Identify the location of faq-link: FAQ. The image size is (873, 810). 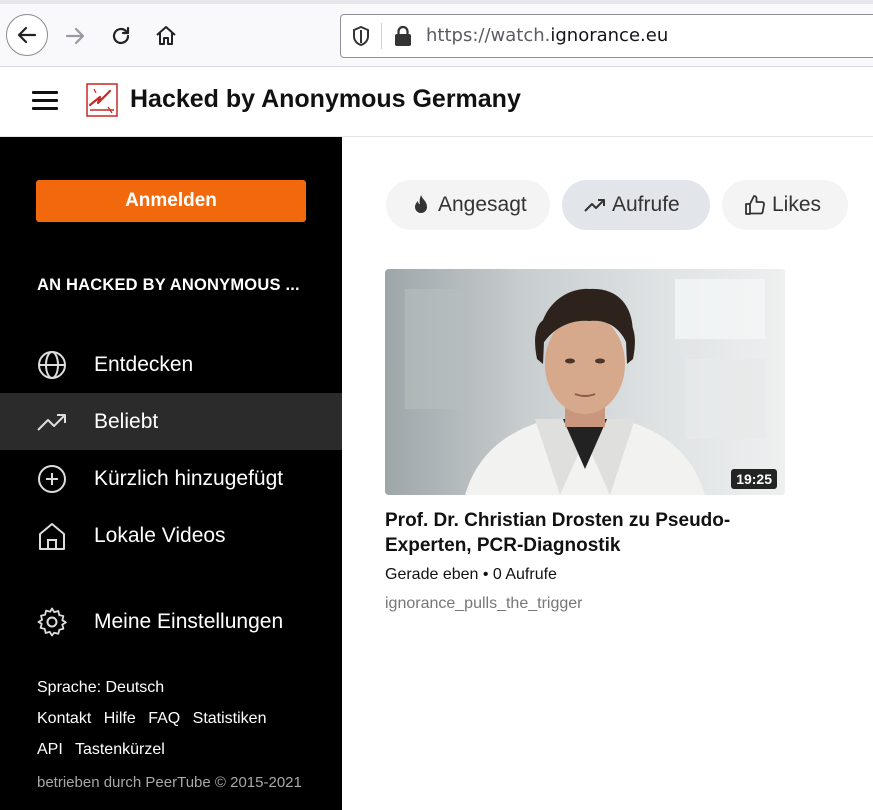
(164, 718).